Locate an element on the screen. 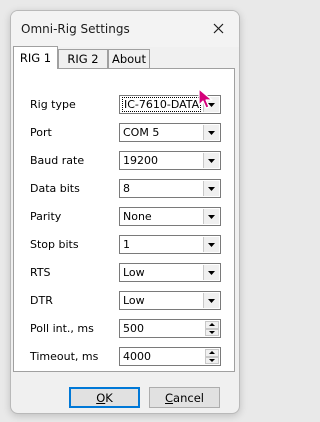 The width and height of the screenshot is (320, 422). parity-label: Parity is located at coordinates (46, 216).